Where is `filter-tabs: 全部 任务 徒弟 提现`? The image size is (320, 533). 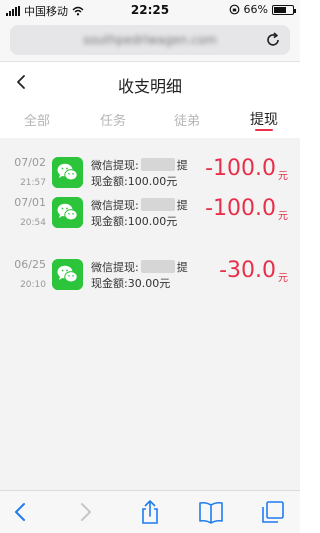
filter-tabs: 全部 任务 徒弟 提现 is located at coordinates (150, 119).